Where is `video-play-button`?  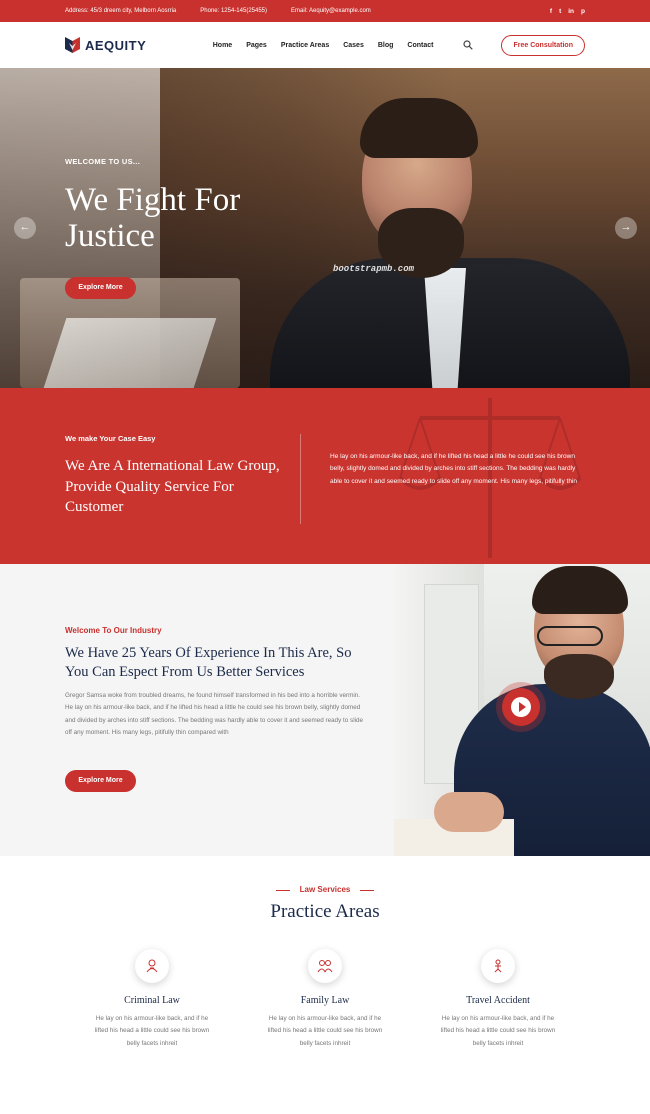
video-play-button is located at coordinates (521, 707).